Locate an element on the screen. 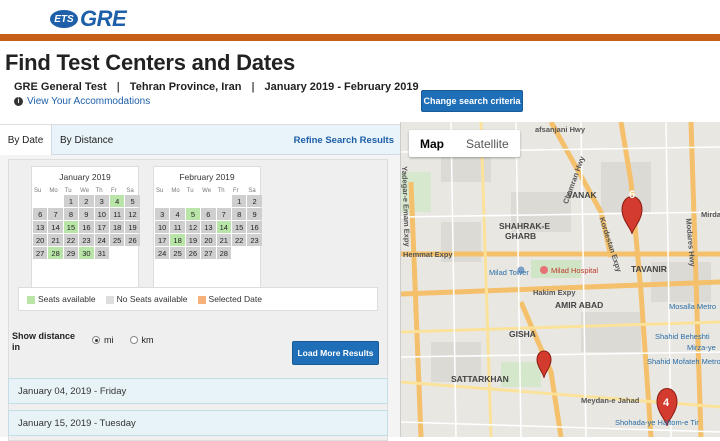 This screenshot has width=720, height=441. legend-available: Seats available is located at coordinates (61, 299).